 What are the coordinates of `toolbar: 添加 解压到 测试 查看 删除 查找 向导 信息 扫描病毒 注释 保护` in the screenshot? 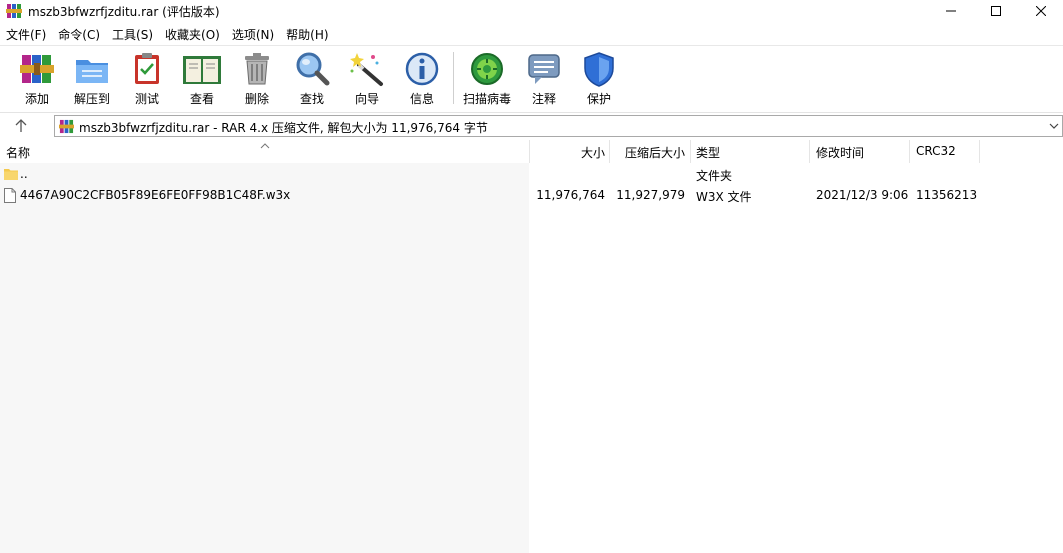 It's located at (531, 78).